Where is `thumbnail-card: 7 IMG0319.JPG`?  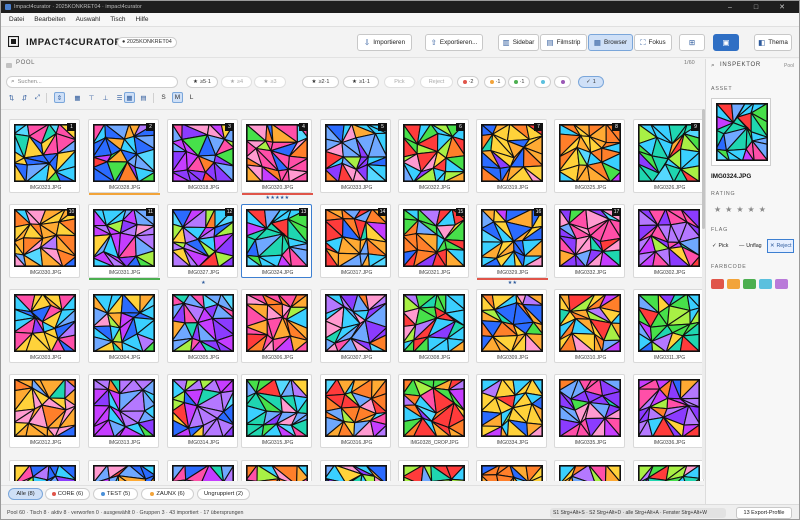 thumbnail-card: 7 IMG0319.JPG is located at coordinates (511, 156).